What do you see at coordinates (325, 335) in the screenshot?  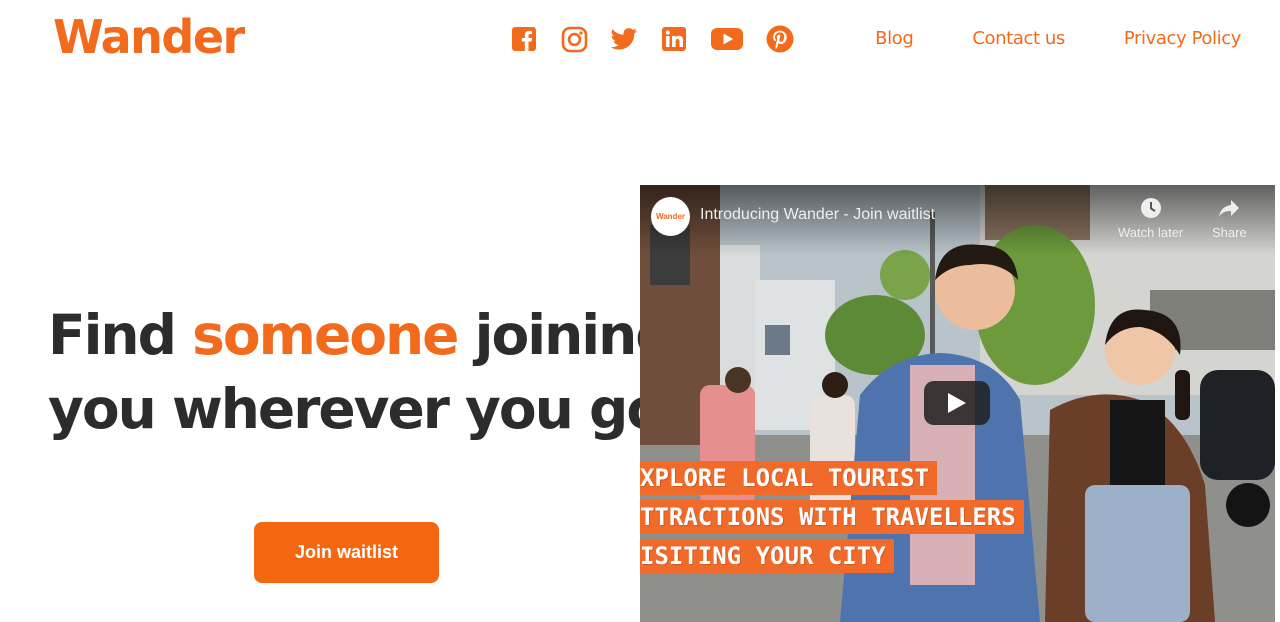 I see `headline-accent-word: someone` at bounding box center [325, 335].